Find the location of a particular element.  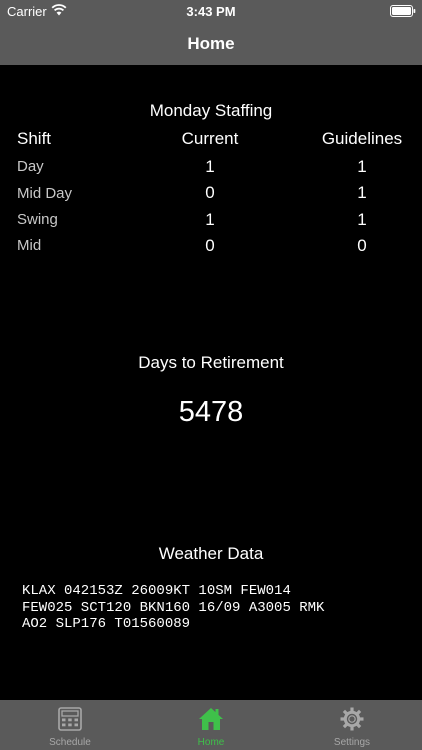

nav-title: Home is located at coordinates (211, 43).